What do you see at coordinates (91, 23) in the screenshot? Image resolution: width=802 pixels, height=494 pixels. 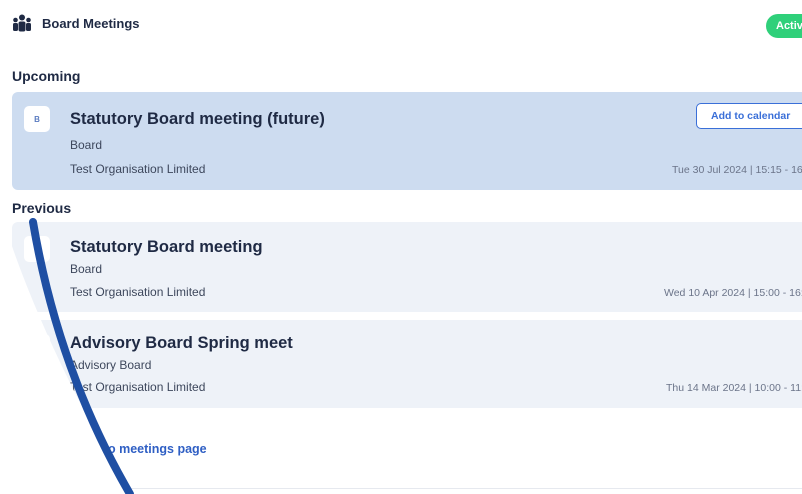 I see `panel-title: Board Meetings` at bounding box center [91, 23].